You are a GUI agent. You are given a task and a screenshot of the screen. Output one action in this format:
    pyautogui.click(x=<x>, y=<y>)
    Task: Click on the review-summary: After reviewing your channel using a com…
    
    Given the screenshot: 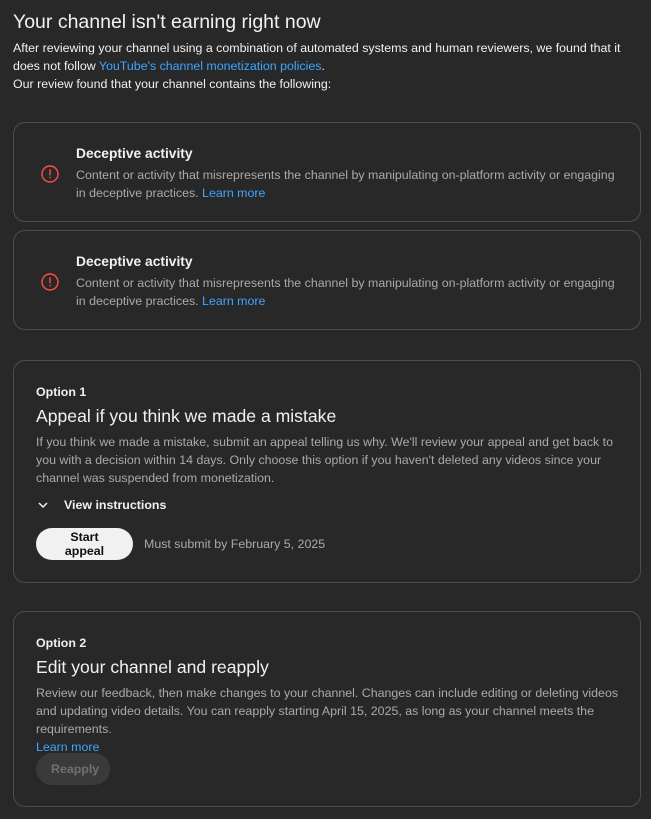 What is the action you would take?
    pyautogui.click(x=328, y=57)
    